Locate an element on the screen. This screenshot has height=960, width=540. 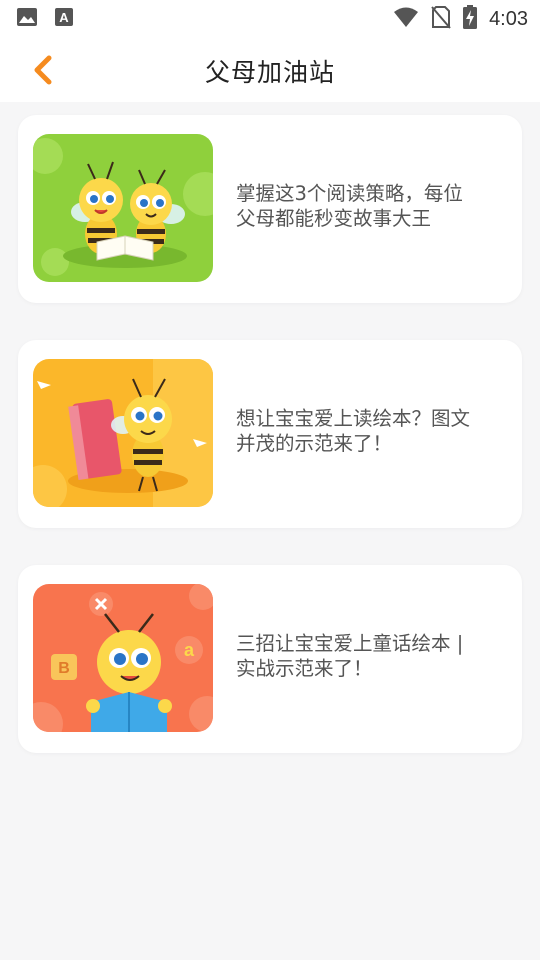
page-title: 父母加油站 is located at coordinates (269, 72).